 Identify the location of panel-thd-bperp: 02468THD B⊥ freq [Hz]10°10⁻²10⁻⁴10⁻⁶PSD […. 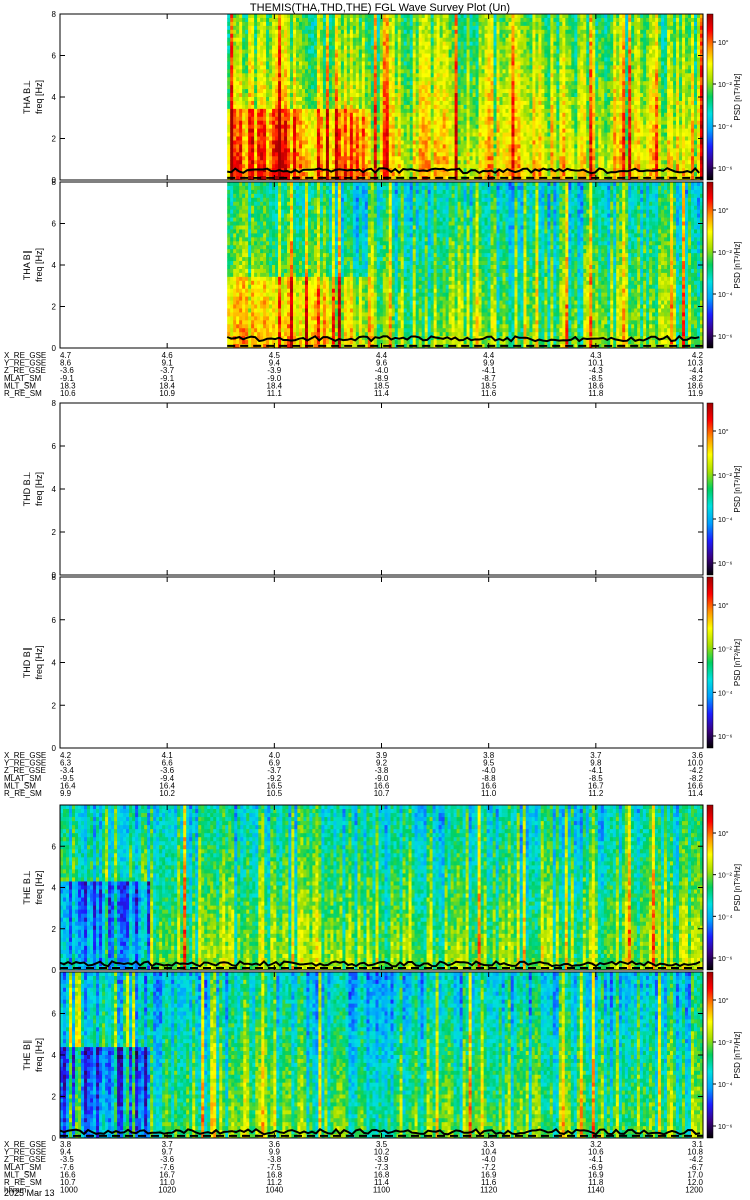
(382, 489).